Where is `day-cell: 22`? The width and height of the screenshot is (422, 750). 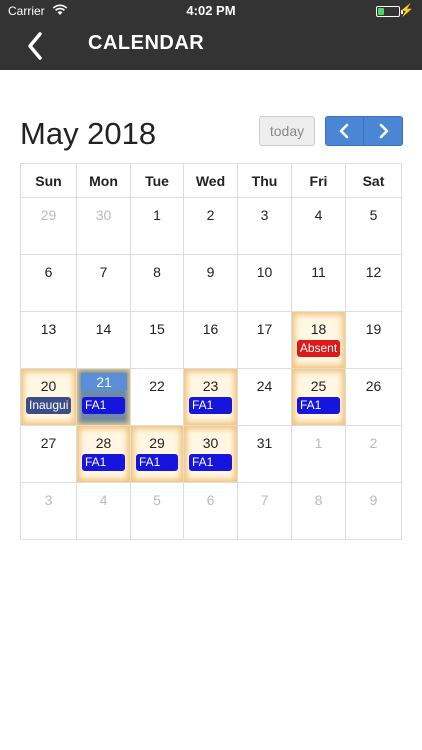 day-cell: 22 is located at coordinates (157, 397).